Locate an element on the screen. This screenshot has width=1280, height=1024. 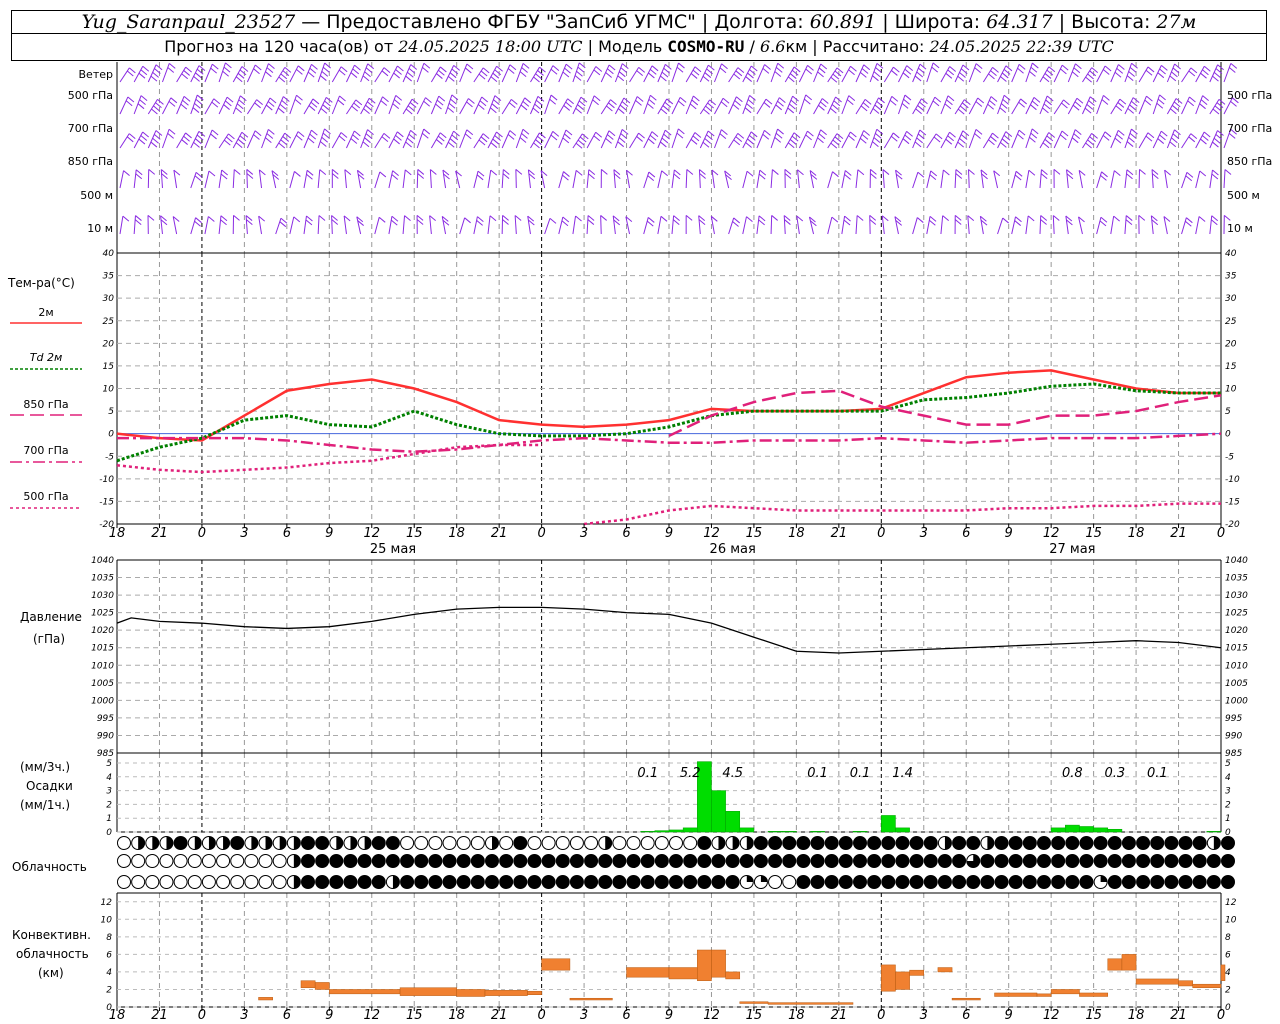
pressure-ytick-left: 1030 is located at coordinates (102, 596).